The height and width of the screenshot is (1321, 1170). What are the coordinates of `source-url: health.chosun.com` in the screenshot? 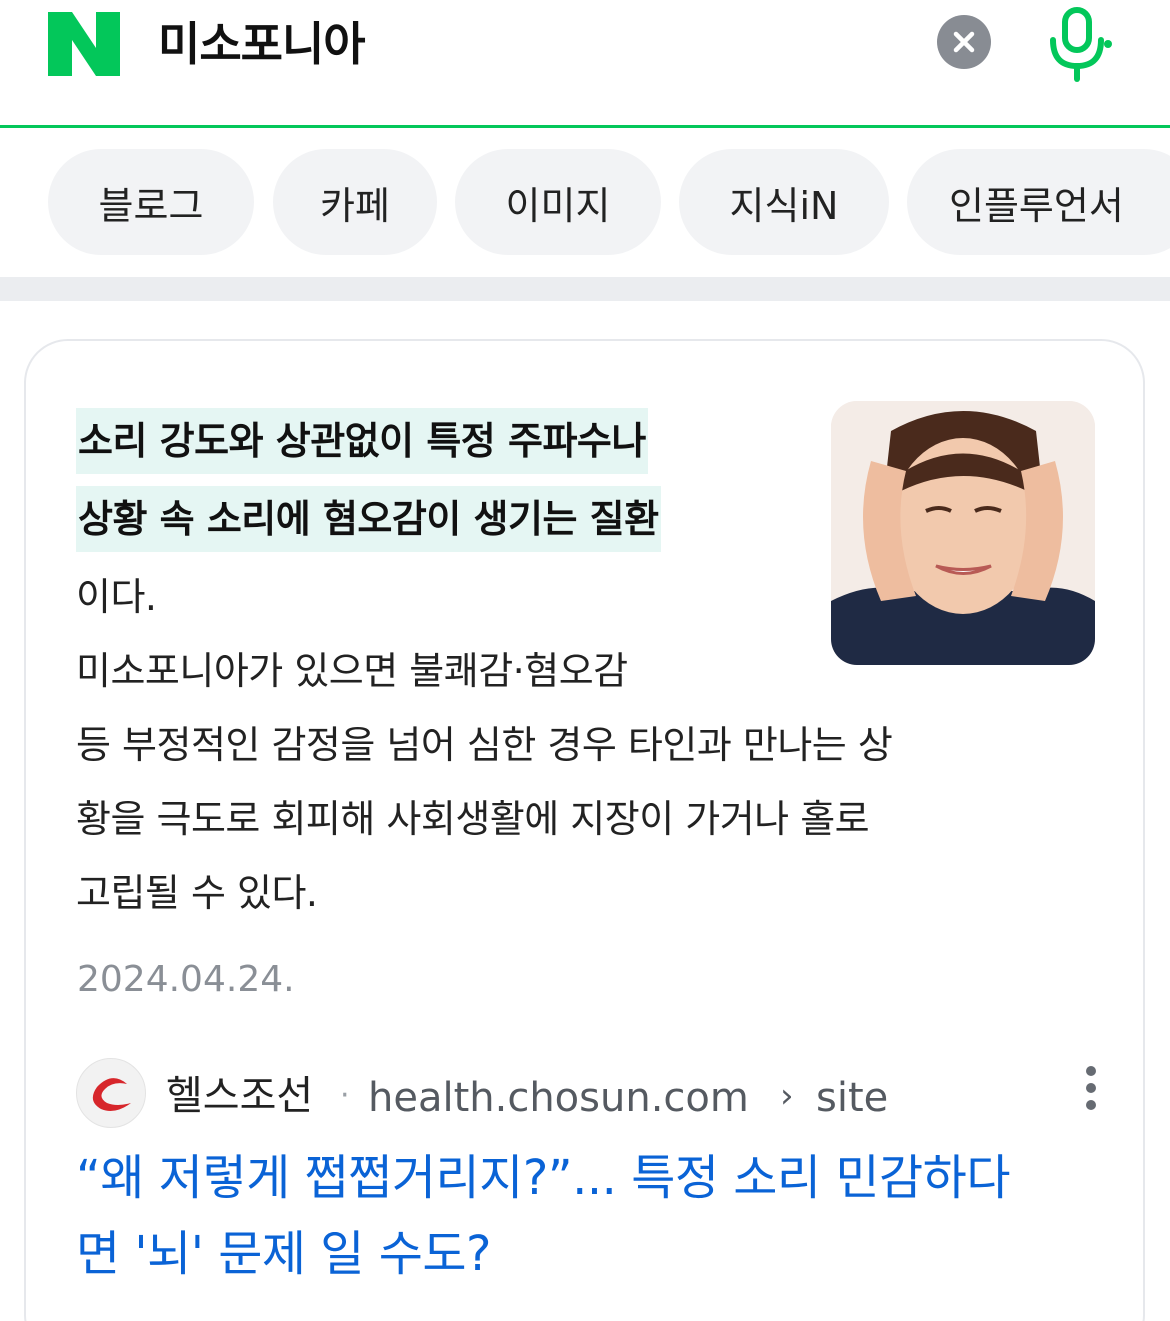 It's located at (558, 1098).